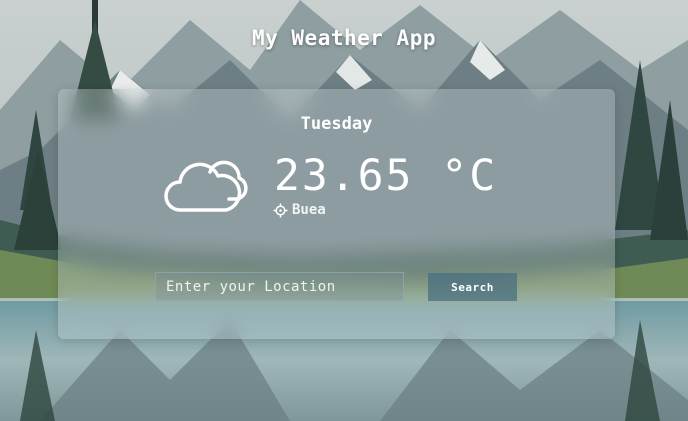  What do you see at coordinates (472, 287) in the screenshot?
I see `search-button: Search` at bounding box center [472, 287].